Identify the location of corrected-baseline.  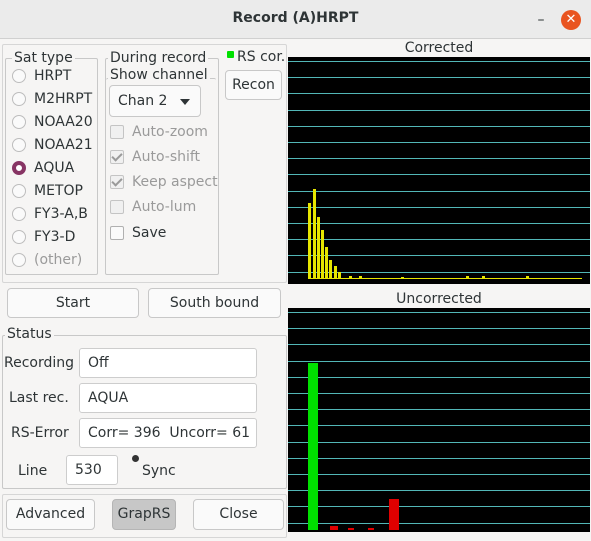
(445, 278).